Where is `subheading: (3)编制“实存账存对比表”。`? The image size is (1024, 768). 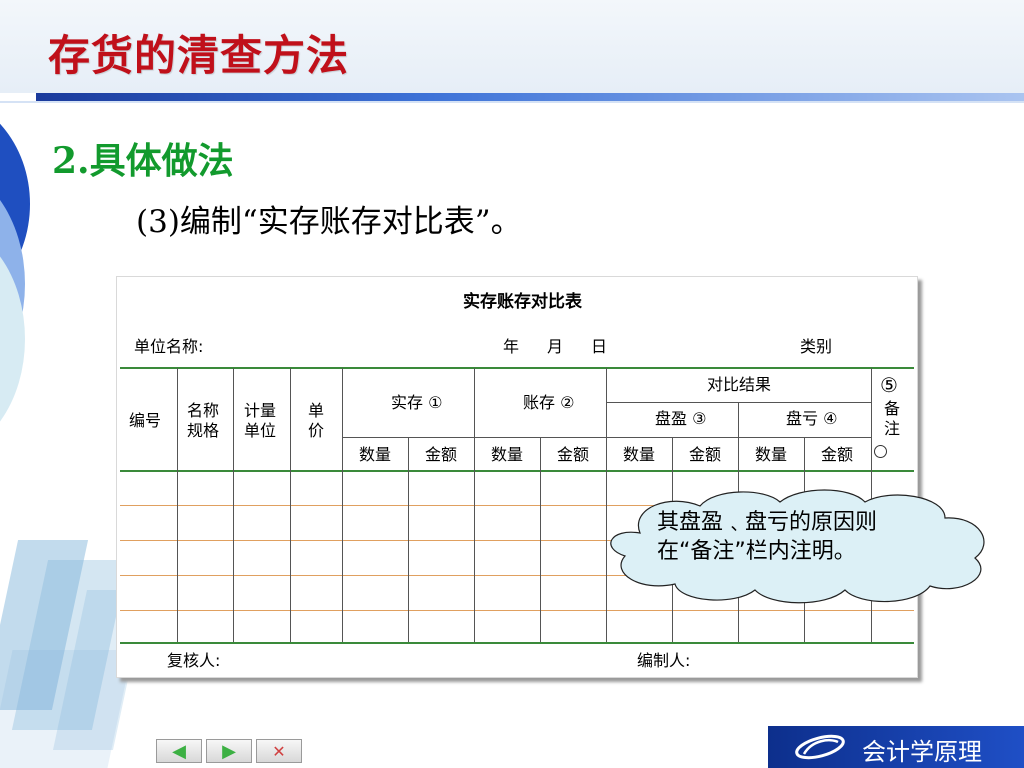 subheading: (3)编制“实存账存对比表”。 is located at coordinates (329, 222).